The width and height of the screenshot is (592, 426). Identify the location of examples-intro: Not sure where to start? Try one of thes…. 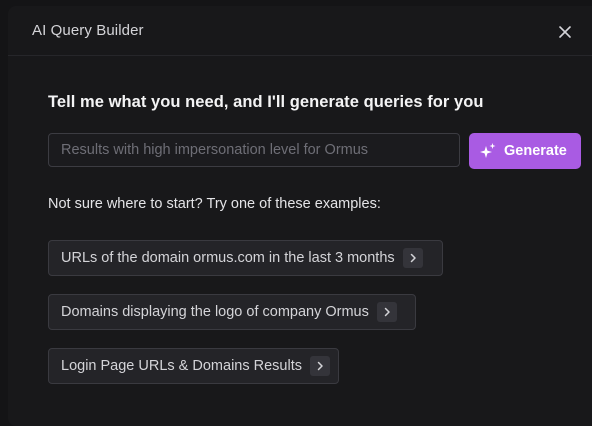
(214, 204).